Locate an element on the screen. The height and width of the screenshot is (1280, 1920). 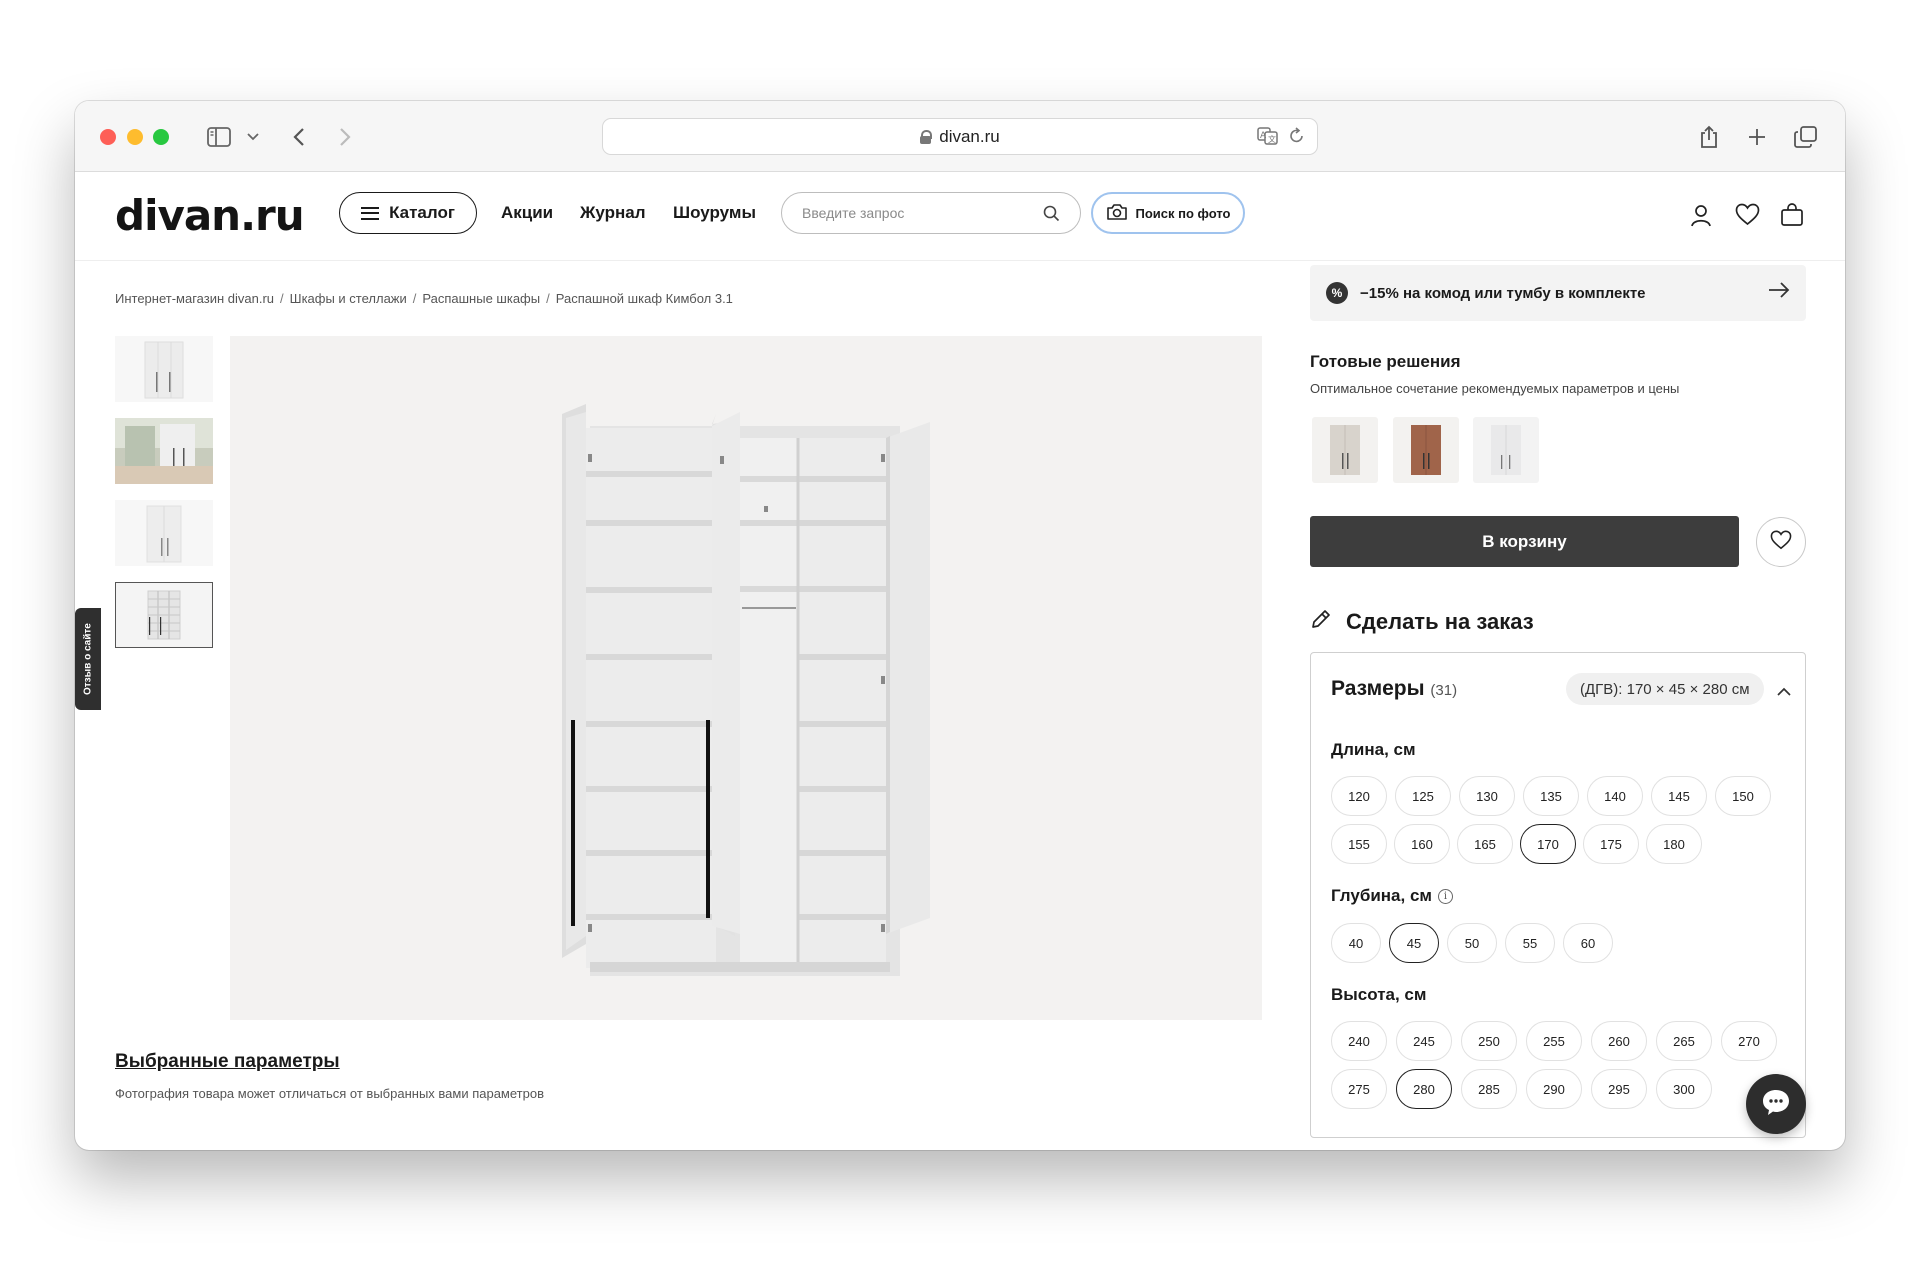
reload-icon is located at coordinates (1297, 137).